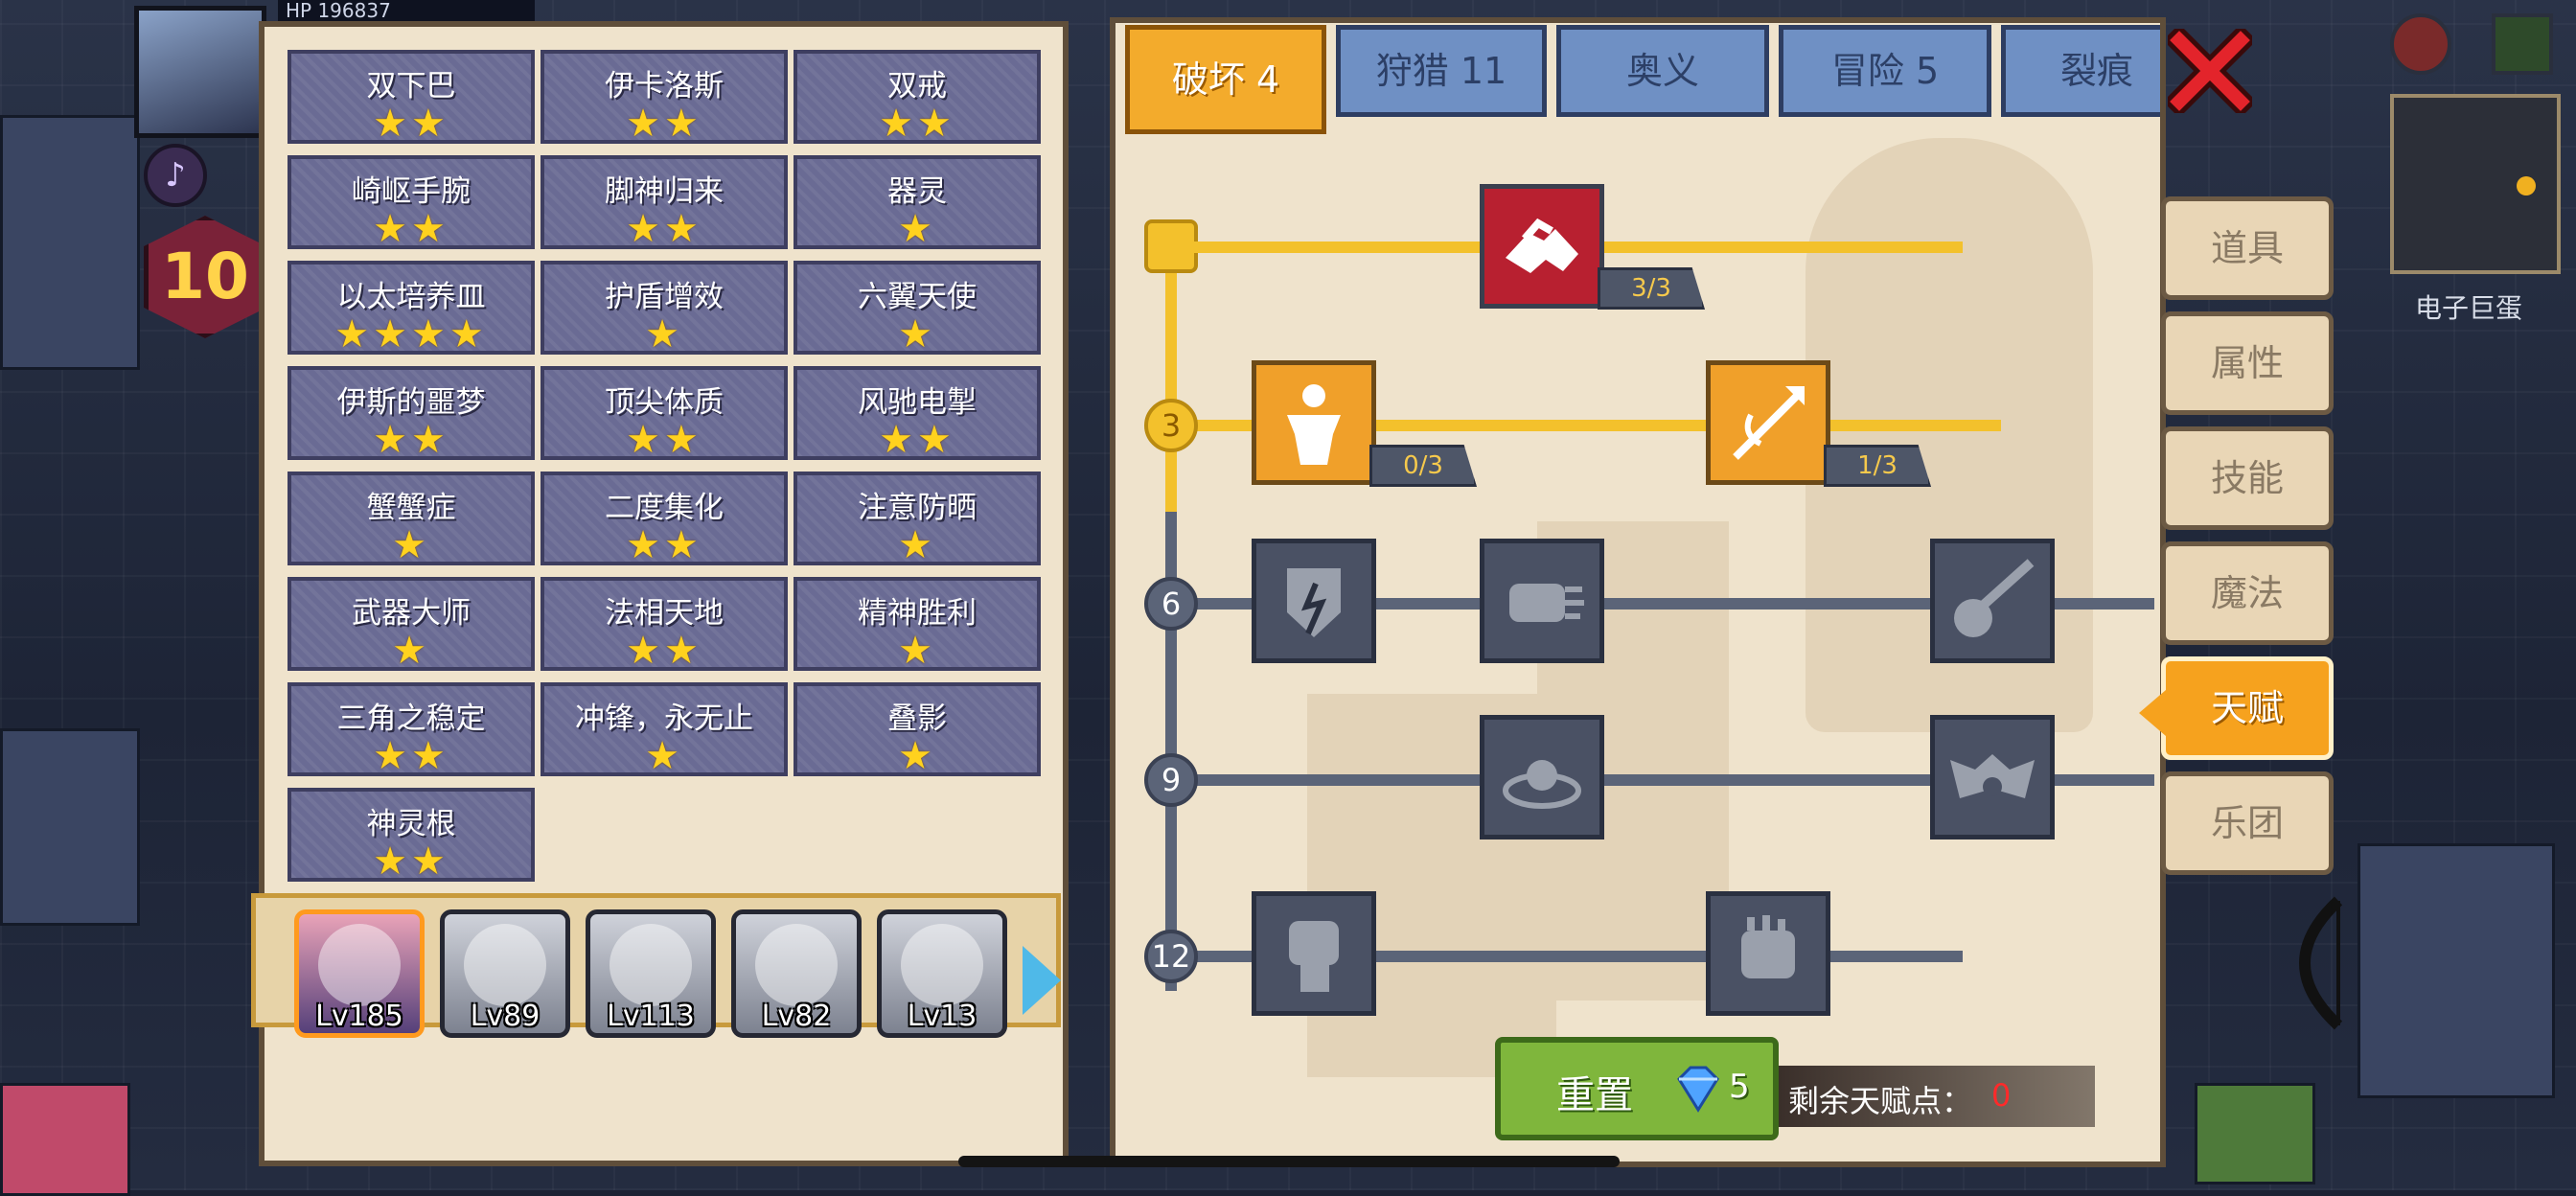 The height and width of the screenshot is (1196, 2576). I want to click on menu-attributes: 属性, so click(2248, 363).